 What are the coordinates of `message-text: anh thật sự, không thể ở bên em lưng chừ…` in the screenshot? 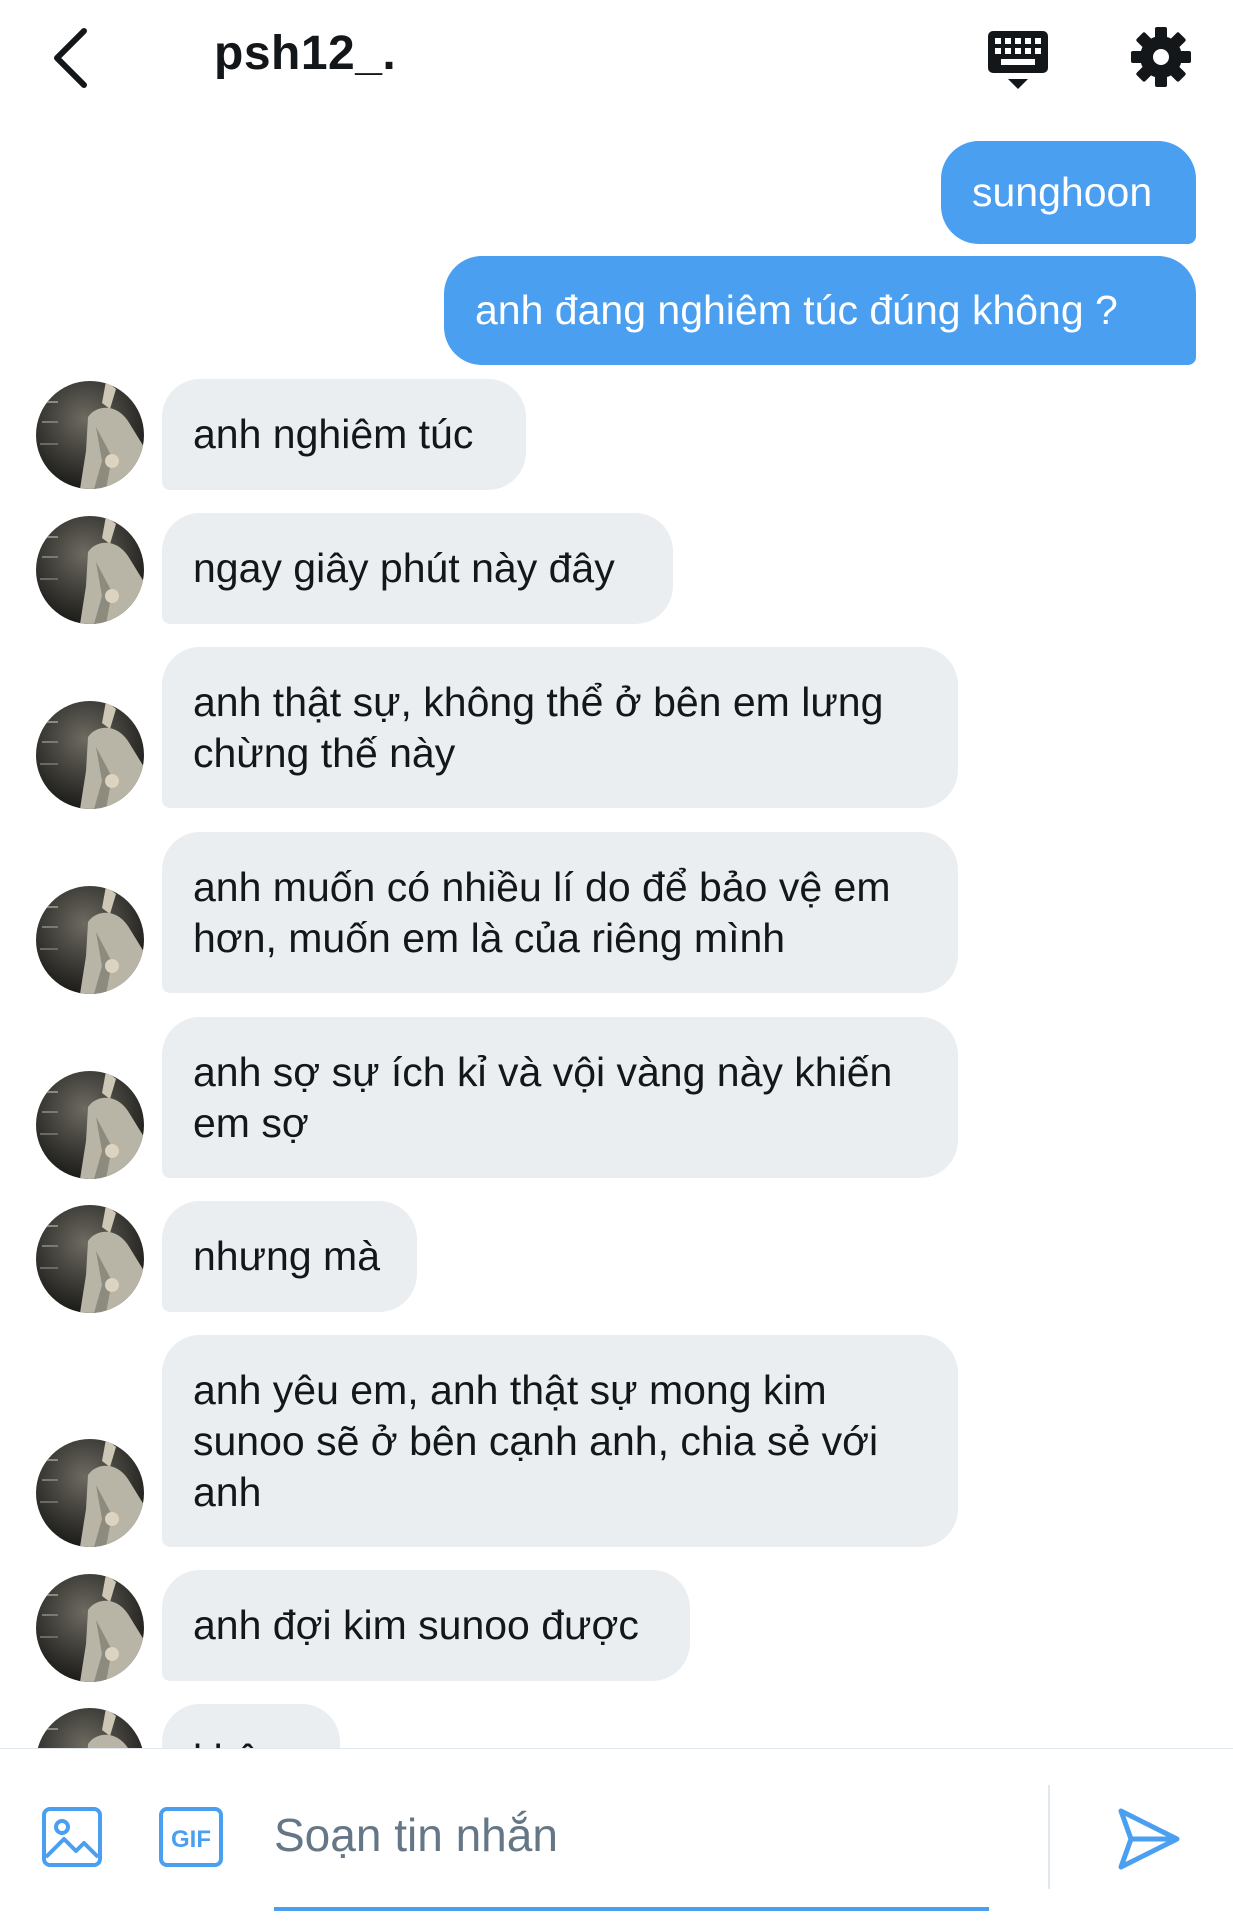 It's located at (538, 727).